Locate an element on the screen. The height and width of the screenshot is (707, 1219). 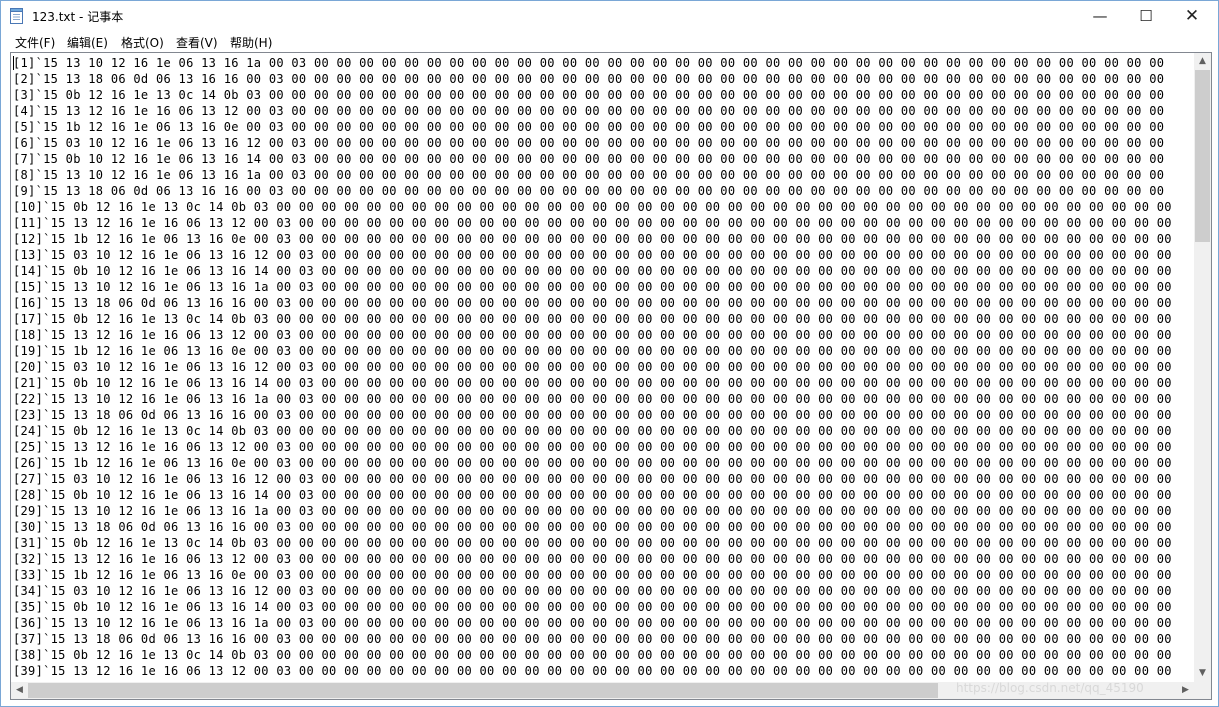
maximize-button: ☐ is located at coordinates (1146, 16).